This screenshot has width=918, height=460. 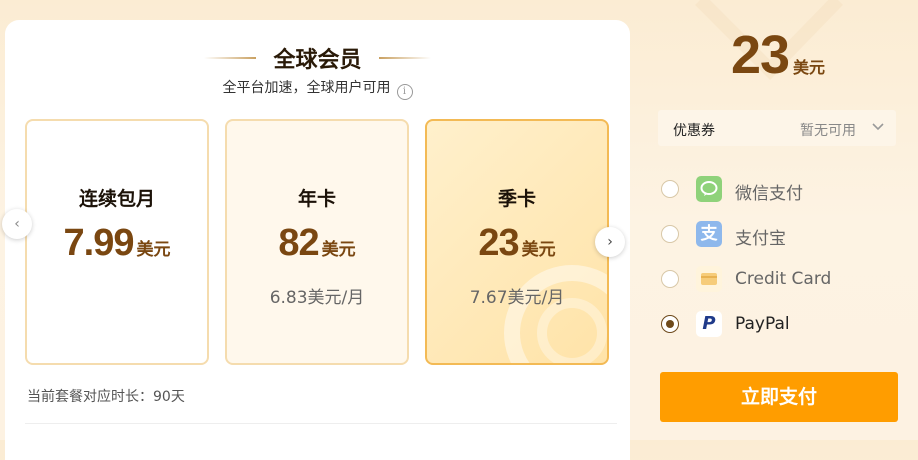 I want to click on total-price: 23 美元, so click(x=778, y=55).